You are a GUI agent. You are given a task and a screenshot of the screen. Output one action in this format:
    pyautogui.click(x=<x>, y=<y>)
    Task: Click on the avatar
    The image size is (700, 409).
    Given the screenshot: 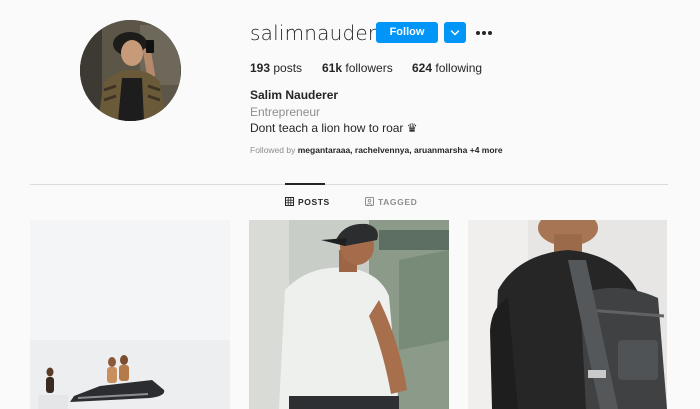 What is the action you would take?
    pyautogui.click(x=130, y=70)
    